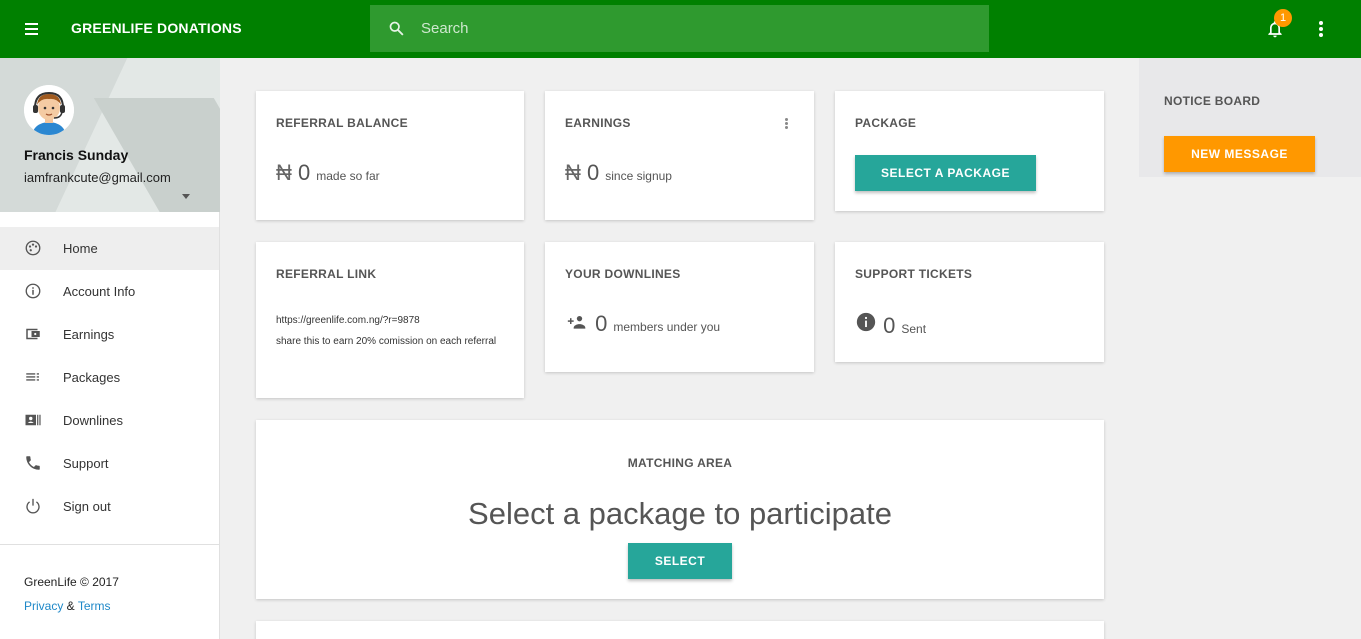 Image resolution: width=1361 pixels, height=639 pixels. I want to click on copyright-text: GreenLife © 2017, so click(71, 582).